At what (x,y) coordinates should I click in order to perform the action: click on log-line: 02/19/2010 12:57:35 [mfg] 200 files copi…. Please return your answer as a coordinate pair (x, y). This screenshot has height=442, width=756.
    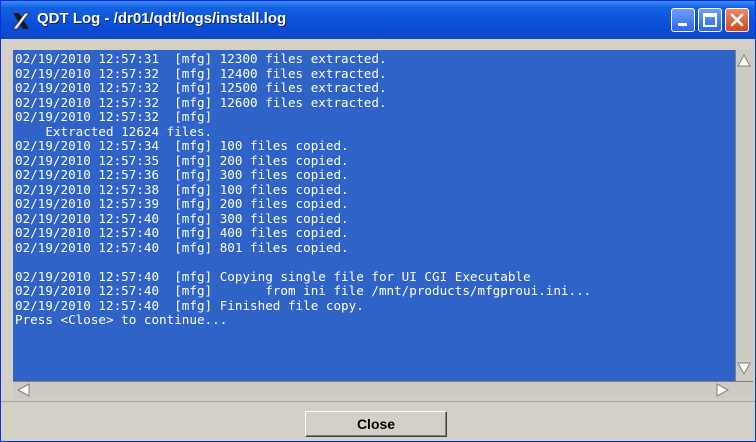
    Looking at the image, I should click on (182, 160).